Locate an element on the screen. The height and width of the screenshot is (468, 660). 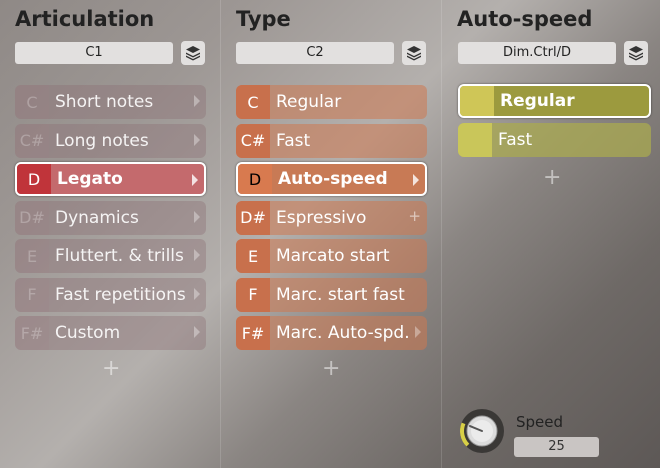
type-title: Type is located at coordinates (263, 19).